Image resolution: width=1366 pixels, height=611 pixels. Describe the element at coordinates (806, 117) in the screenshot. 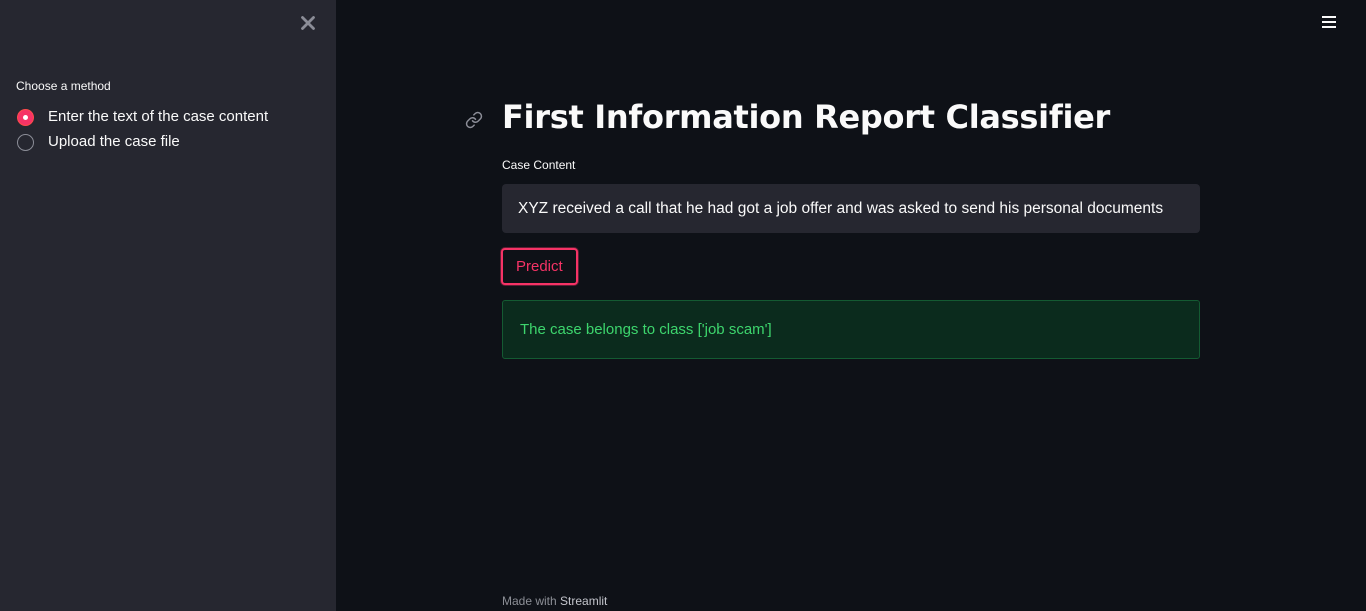

I see `page-title: First Information Report Classifier` at that location.